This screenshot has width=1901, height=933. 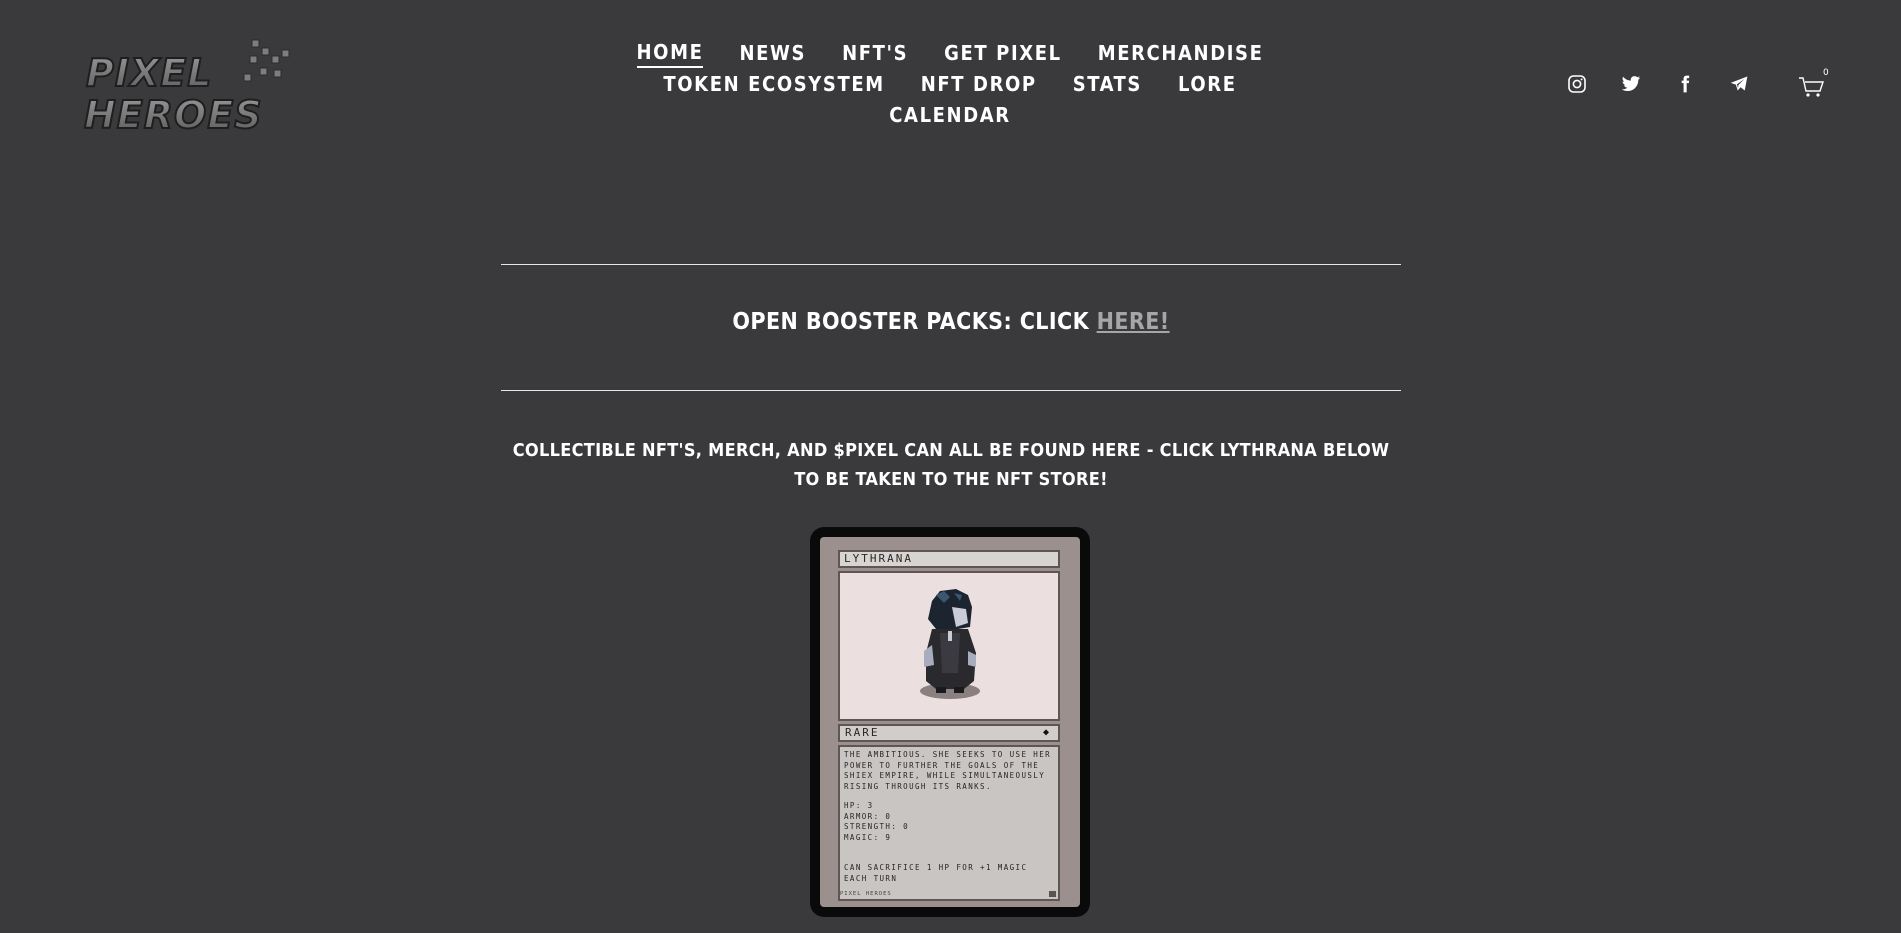 I want to click on nav-item-nft-drop: NFT DROP, so click(x=979, y=85).